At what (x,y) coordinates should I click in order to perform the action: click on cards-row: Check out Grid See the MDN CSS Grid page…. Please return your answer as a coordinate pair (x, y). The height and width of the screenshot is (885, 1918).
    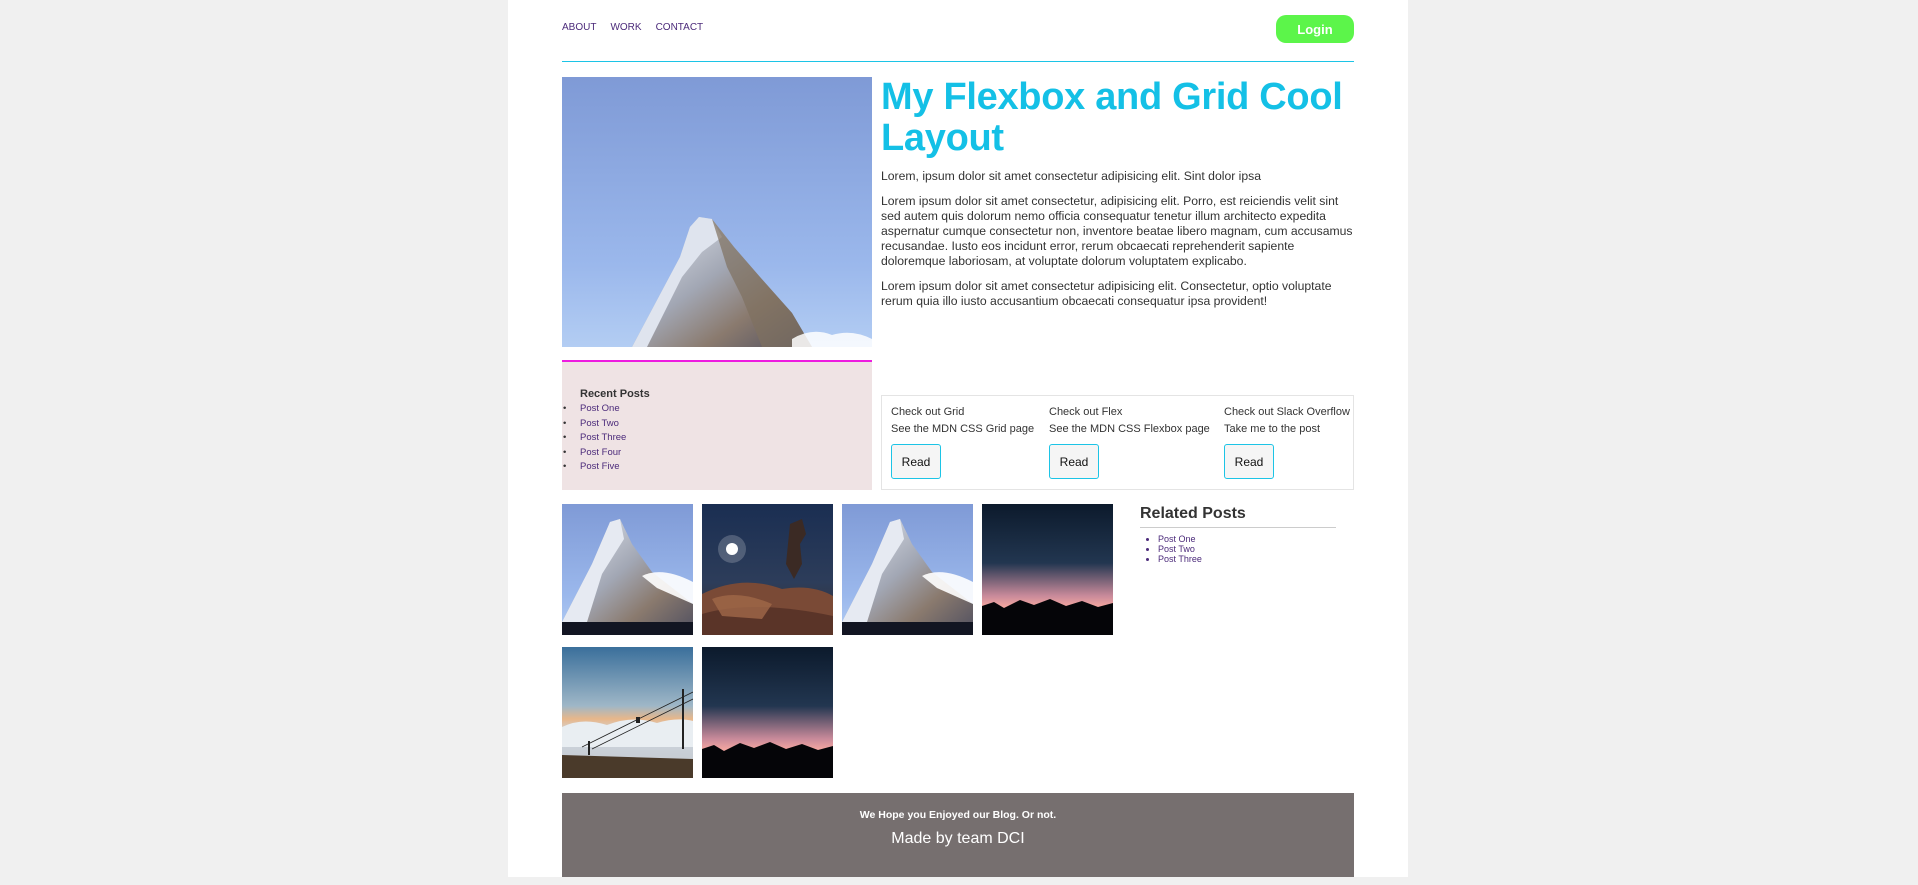
    Looking at the image, I should click on (1117, 442).